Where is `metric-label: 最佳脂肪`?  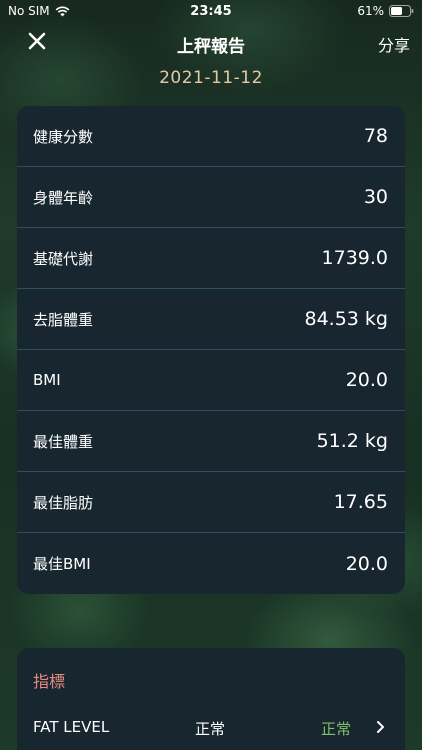
metric-label: 最佳脂肪 is located at coordinates (63, 502).